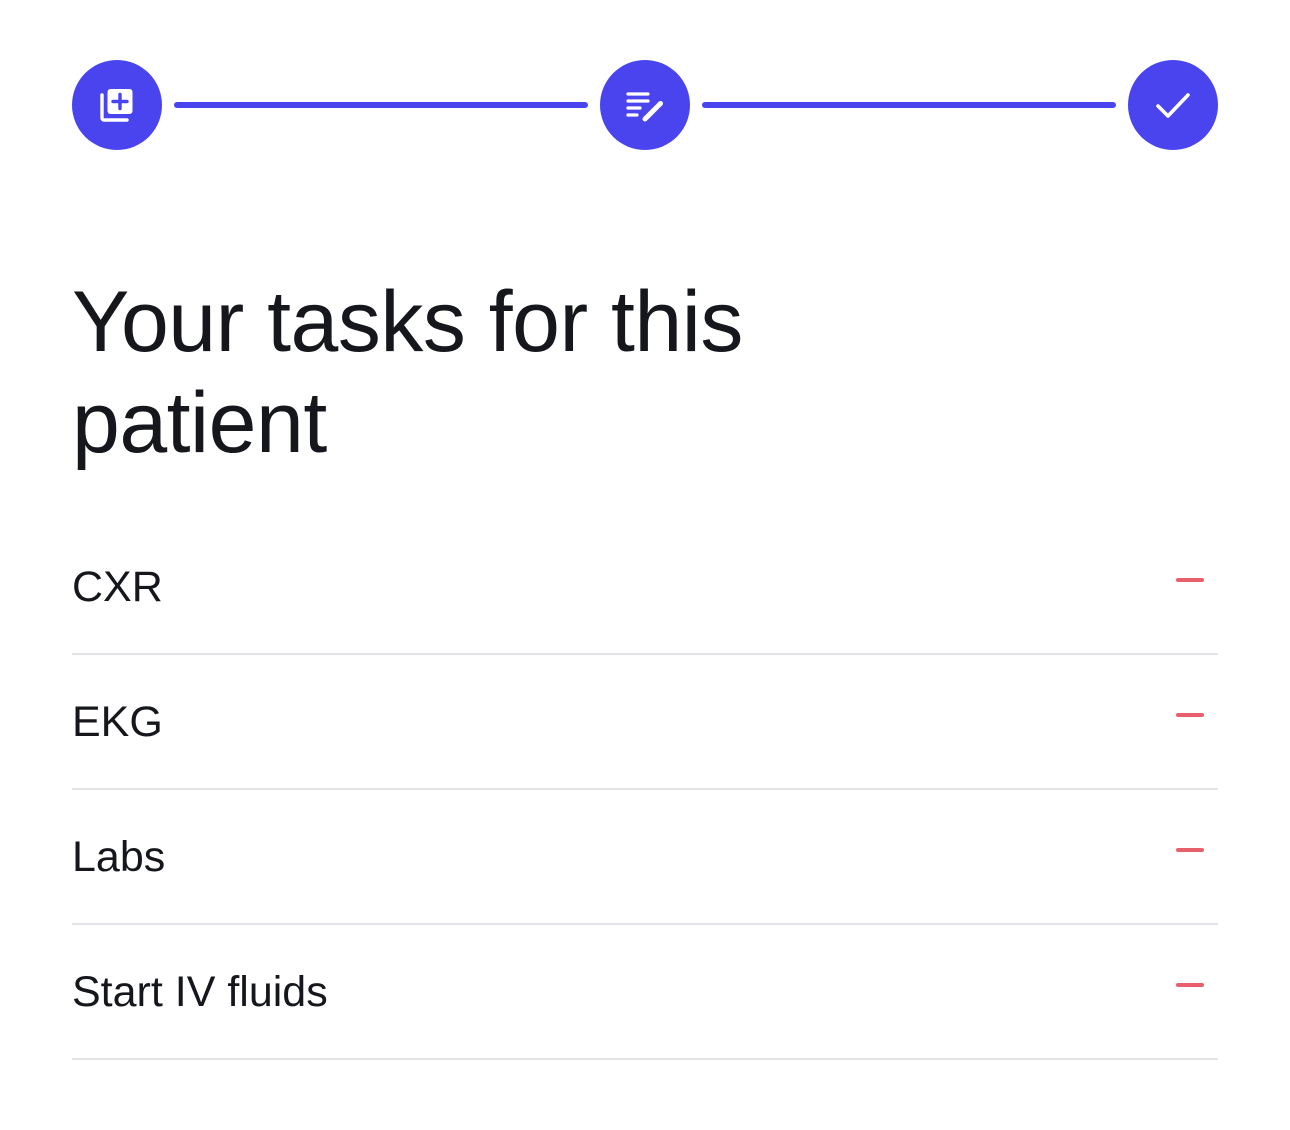  What do you see at coordinates (407, 372) in the screenshot?
I see `page-title: Your tasks for this patient` at bounding box center [407, 372].